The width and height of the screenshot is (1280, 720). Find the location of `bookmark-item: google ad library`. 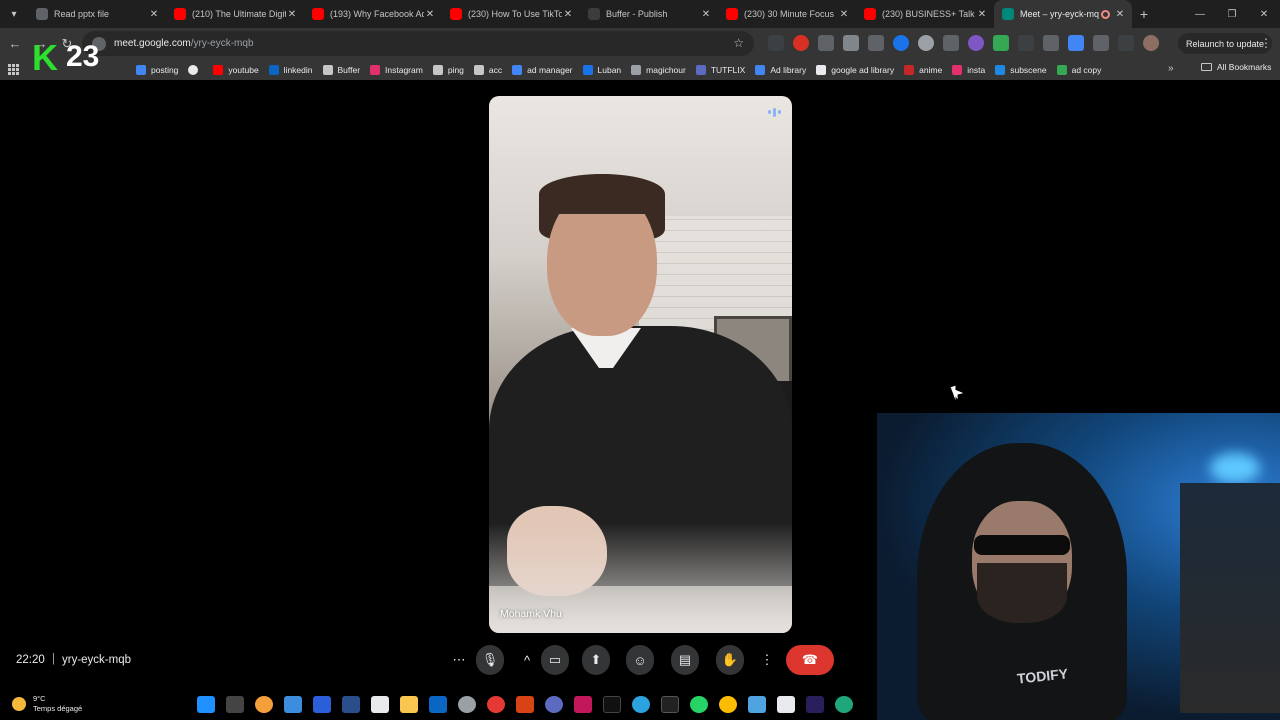

bookmark-item: google ad library is located at coordinates (855, 69).